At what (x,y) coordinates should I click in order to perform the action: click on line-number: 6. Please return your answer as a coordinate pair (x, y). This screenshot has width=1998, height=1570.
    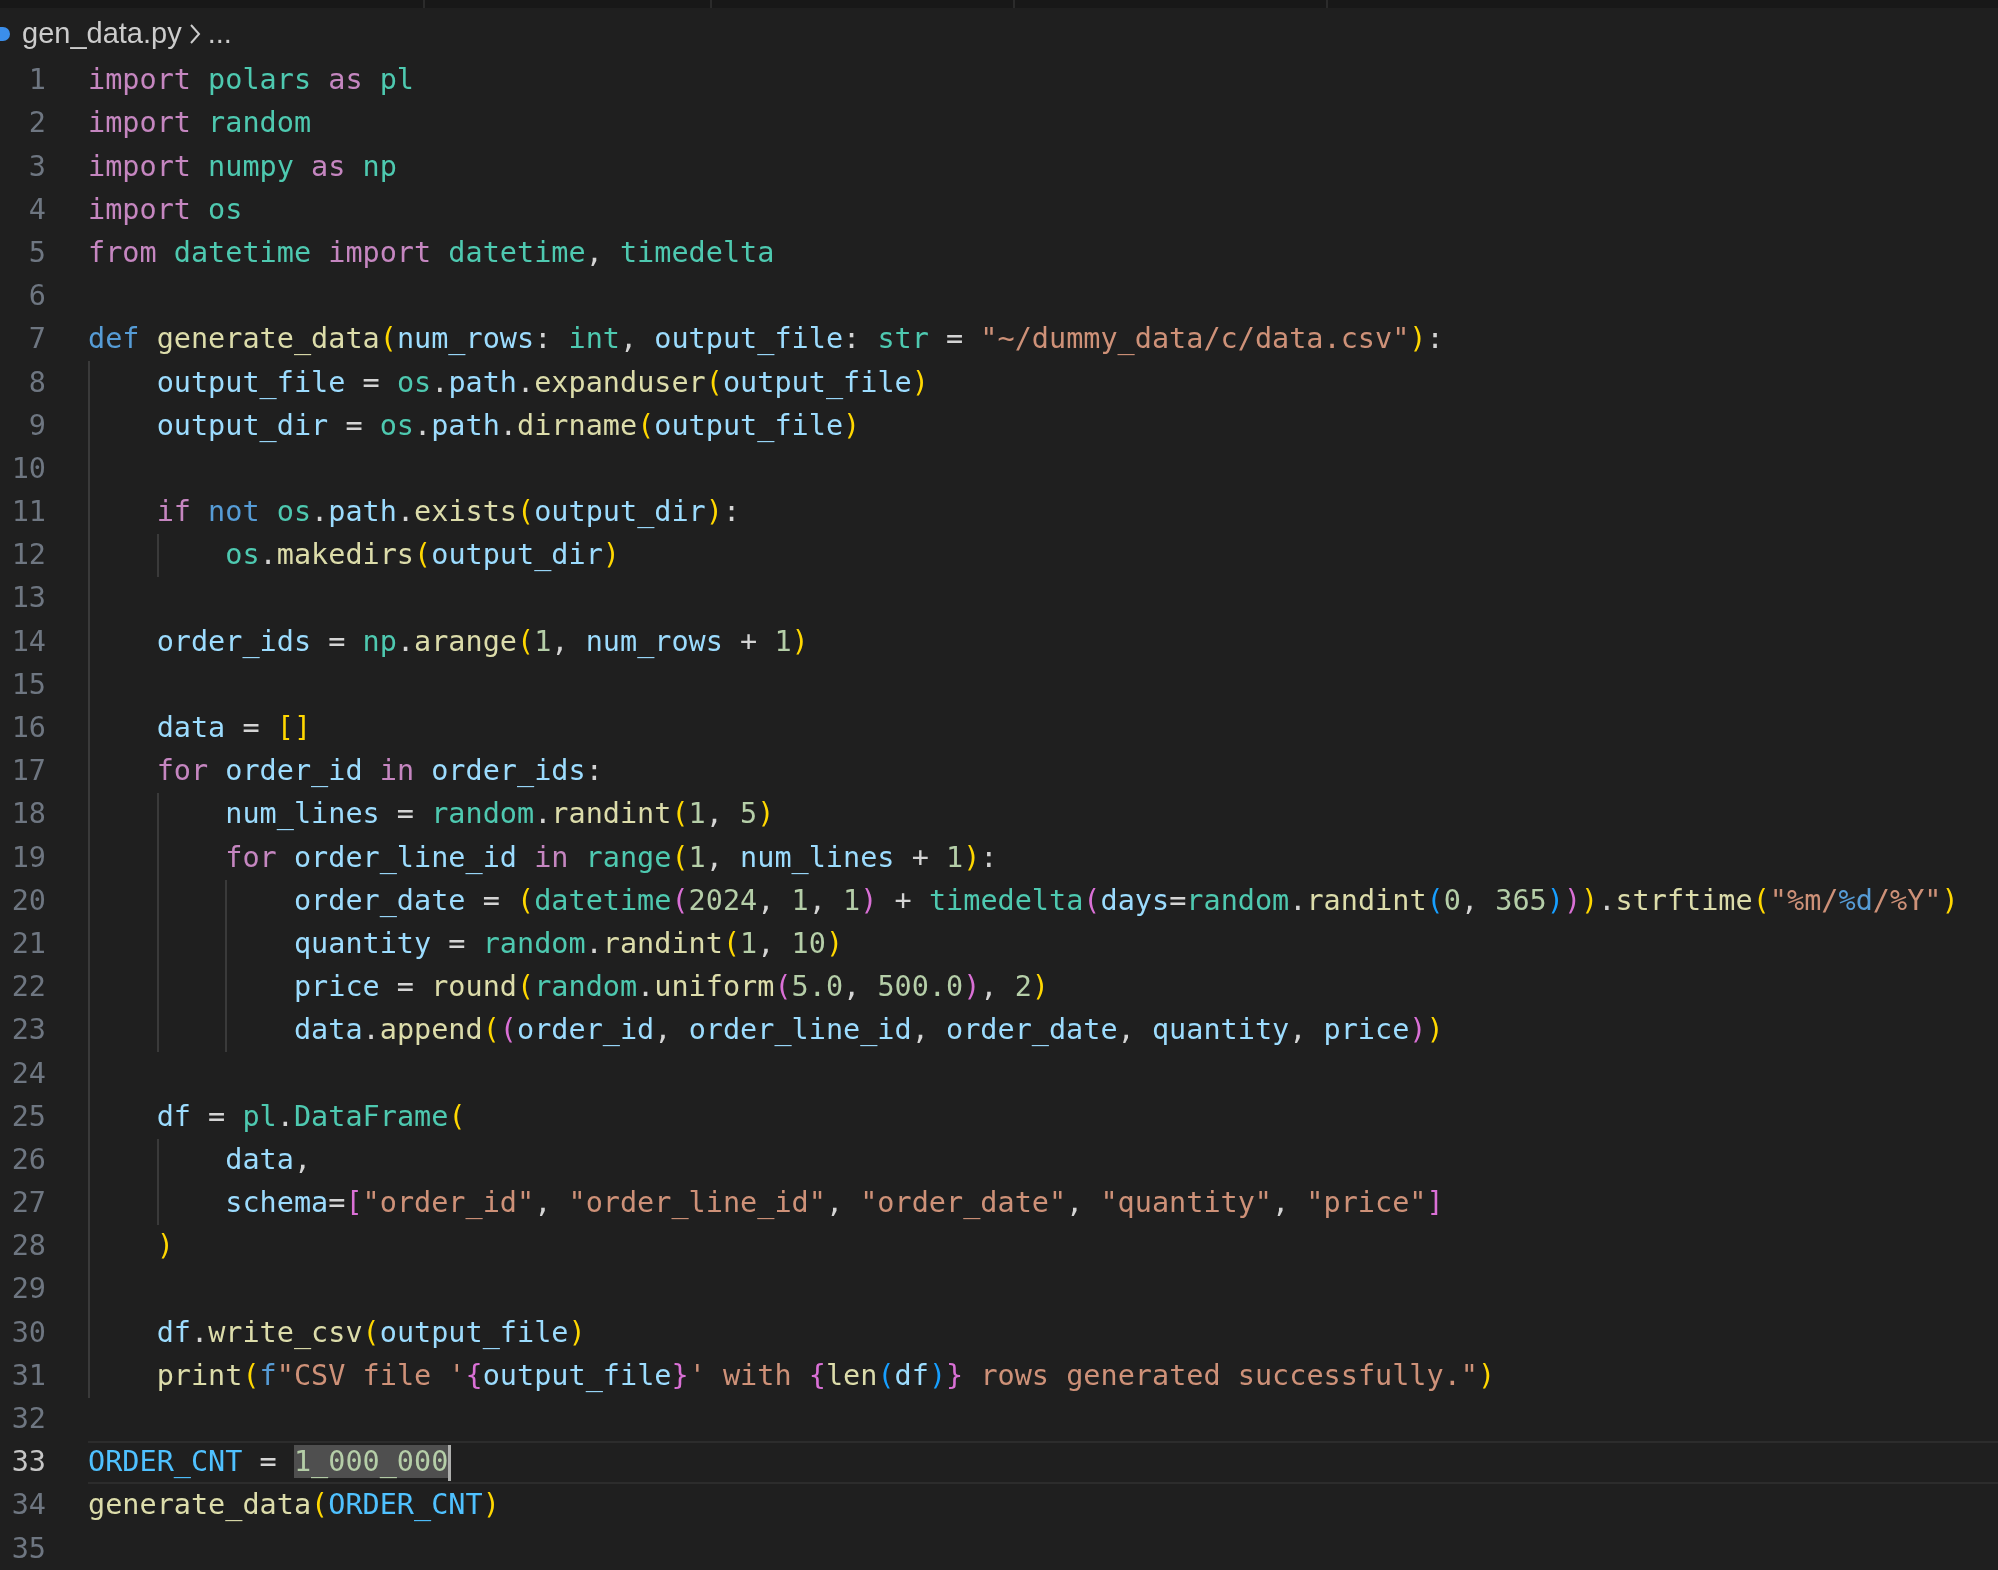
    Looking at the image, I should click on (36, 296).